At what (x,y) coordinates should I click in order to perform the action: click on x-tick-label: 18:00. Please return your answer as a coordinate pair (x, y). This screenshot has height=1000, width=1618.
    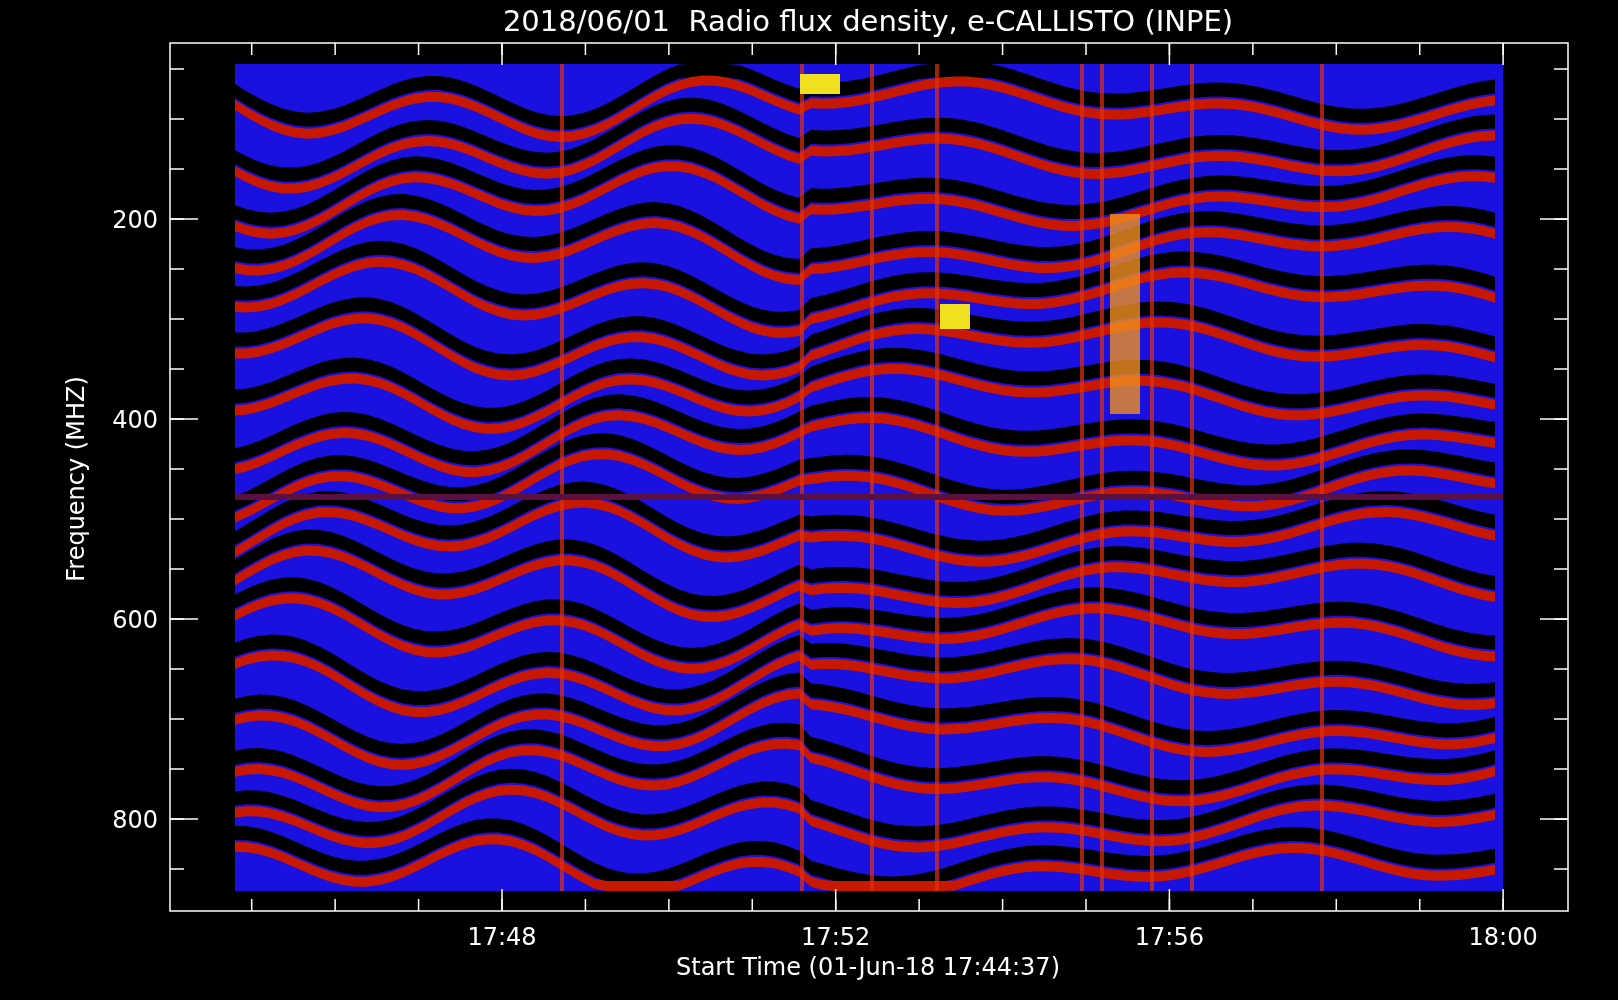
    Looking at the image, I should click on (1503, 937).